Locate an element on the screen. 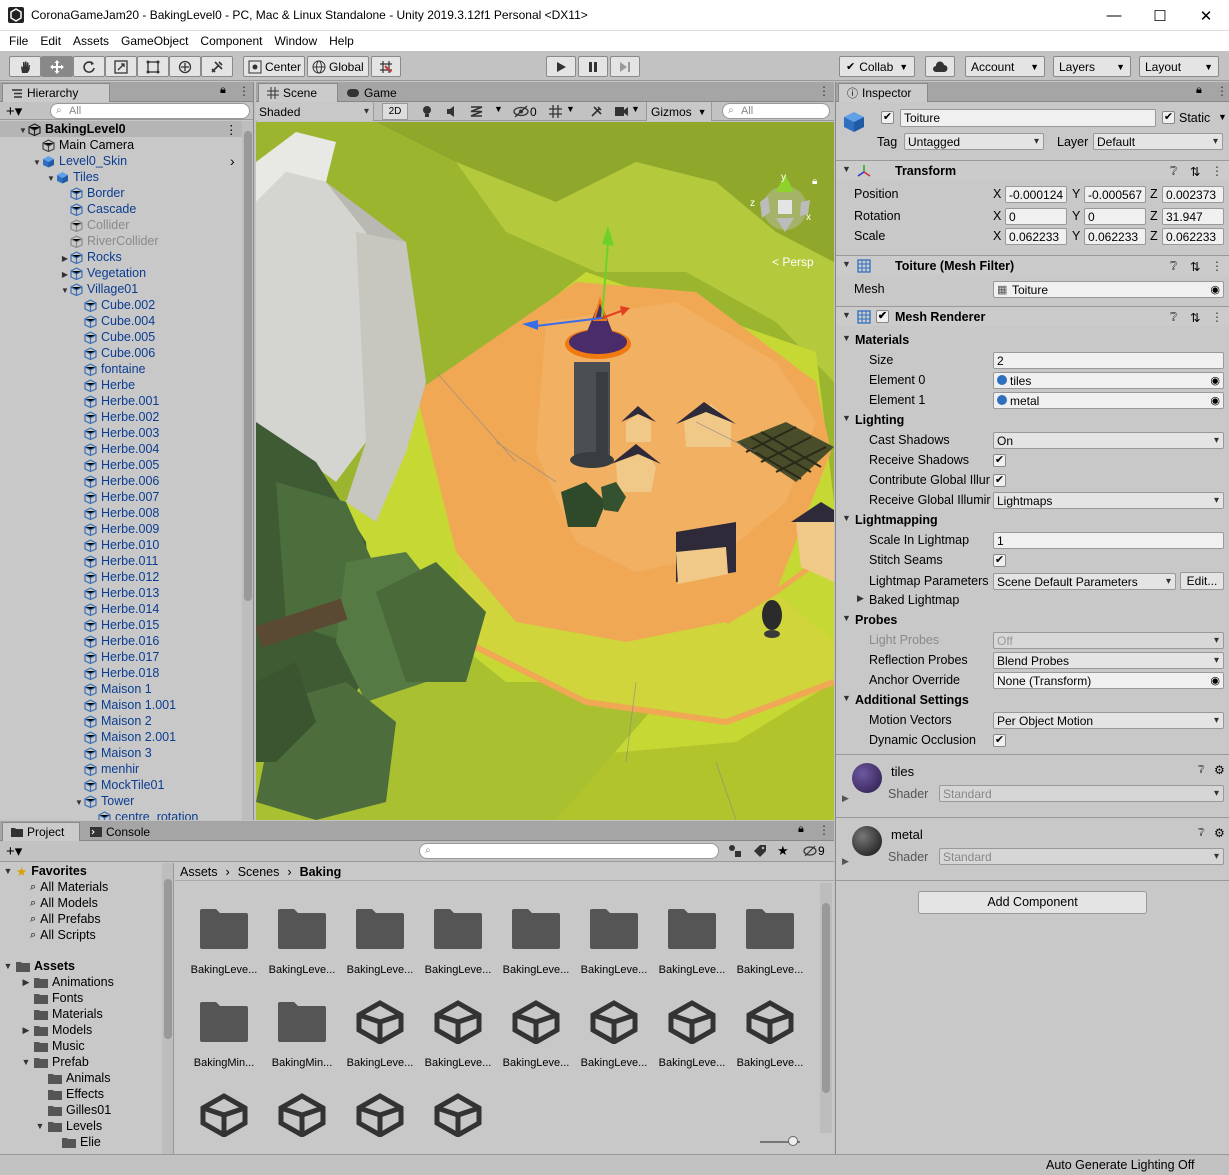 The height and width of the screenshot is (1175, 1229). move-tool-button is located at coordinates (57, 66).